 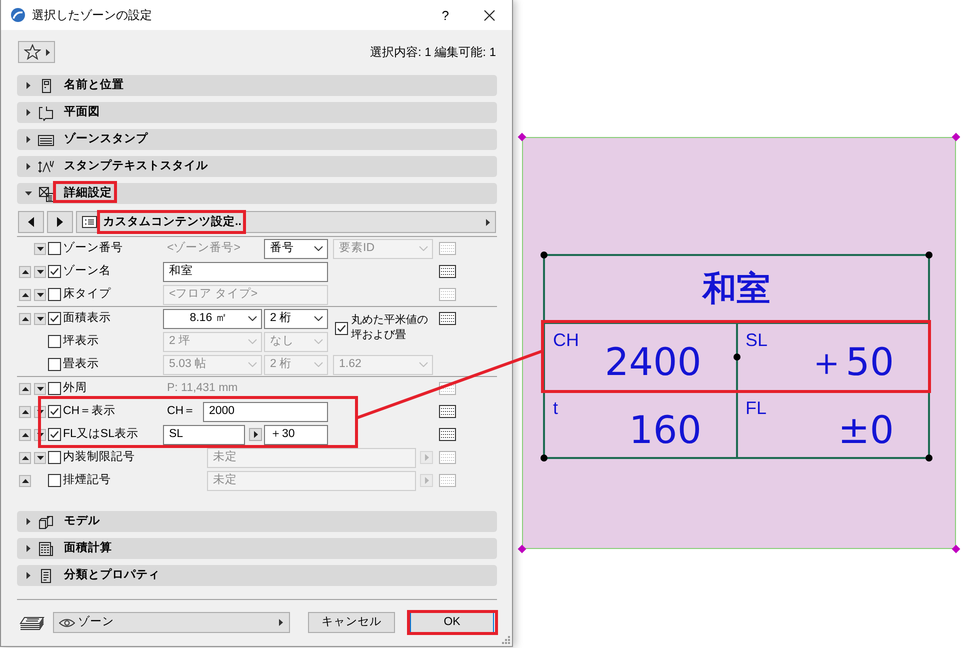 I want to click on arrow-button, so click(x=255, y=434).